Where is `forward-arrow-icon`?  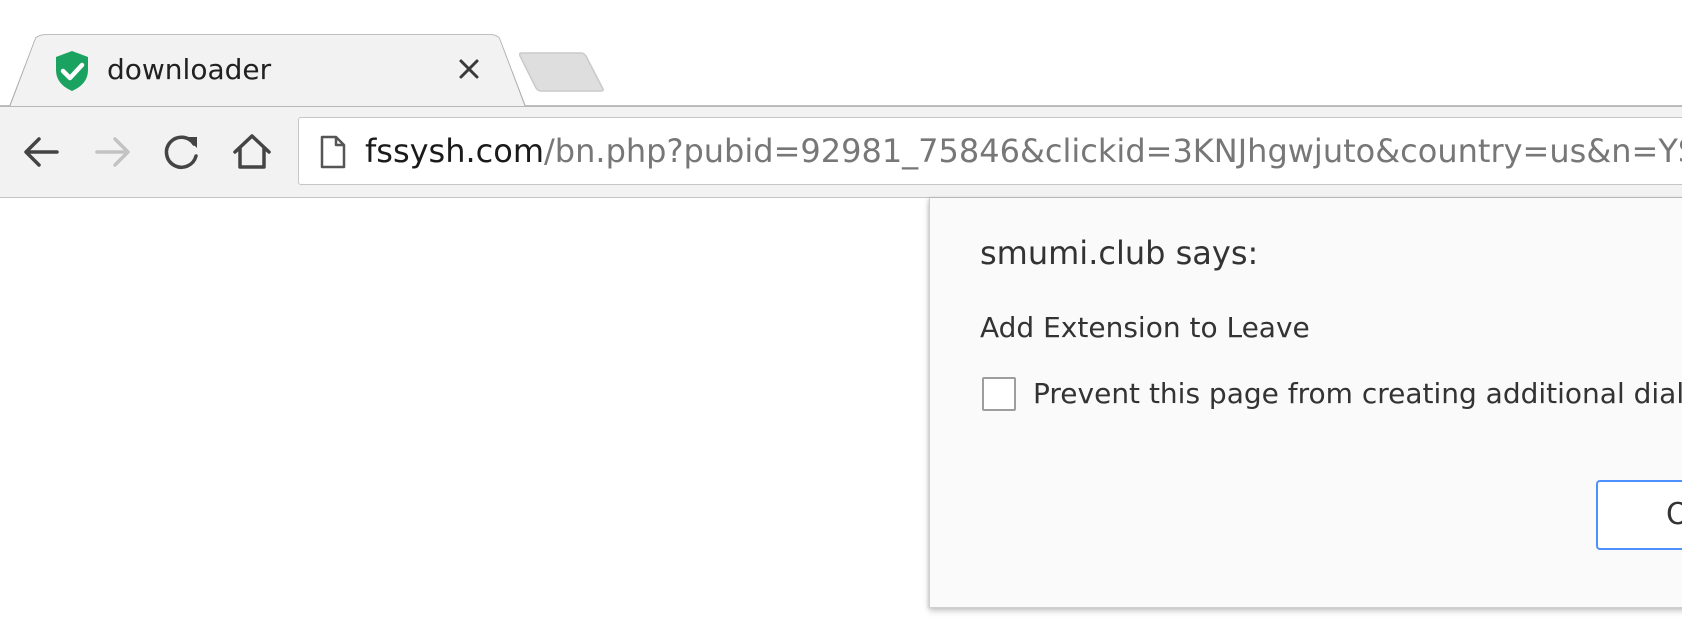 forward-arrow-icon is located at coordinates (112, 152).